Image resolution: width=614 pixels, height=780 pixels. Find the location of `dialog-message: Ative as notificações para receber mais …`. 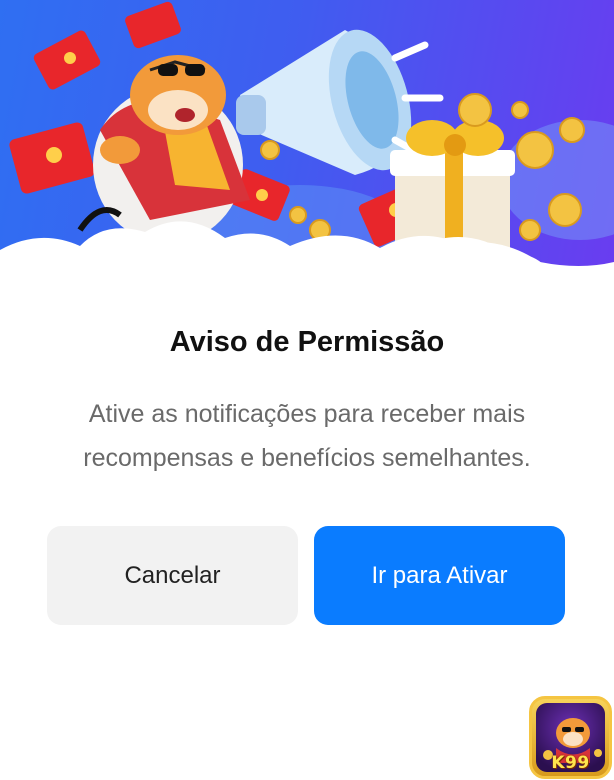

dialog-message: Ative as notificações para receber mais … is located at coordinates (307, 436).